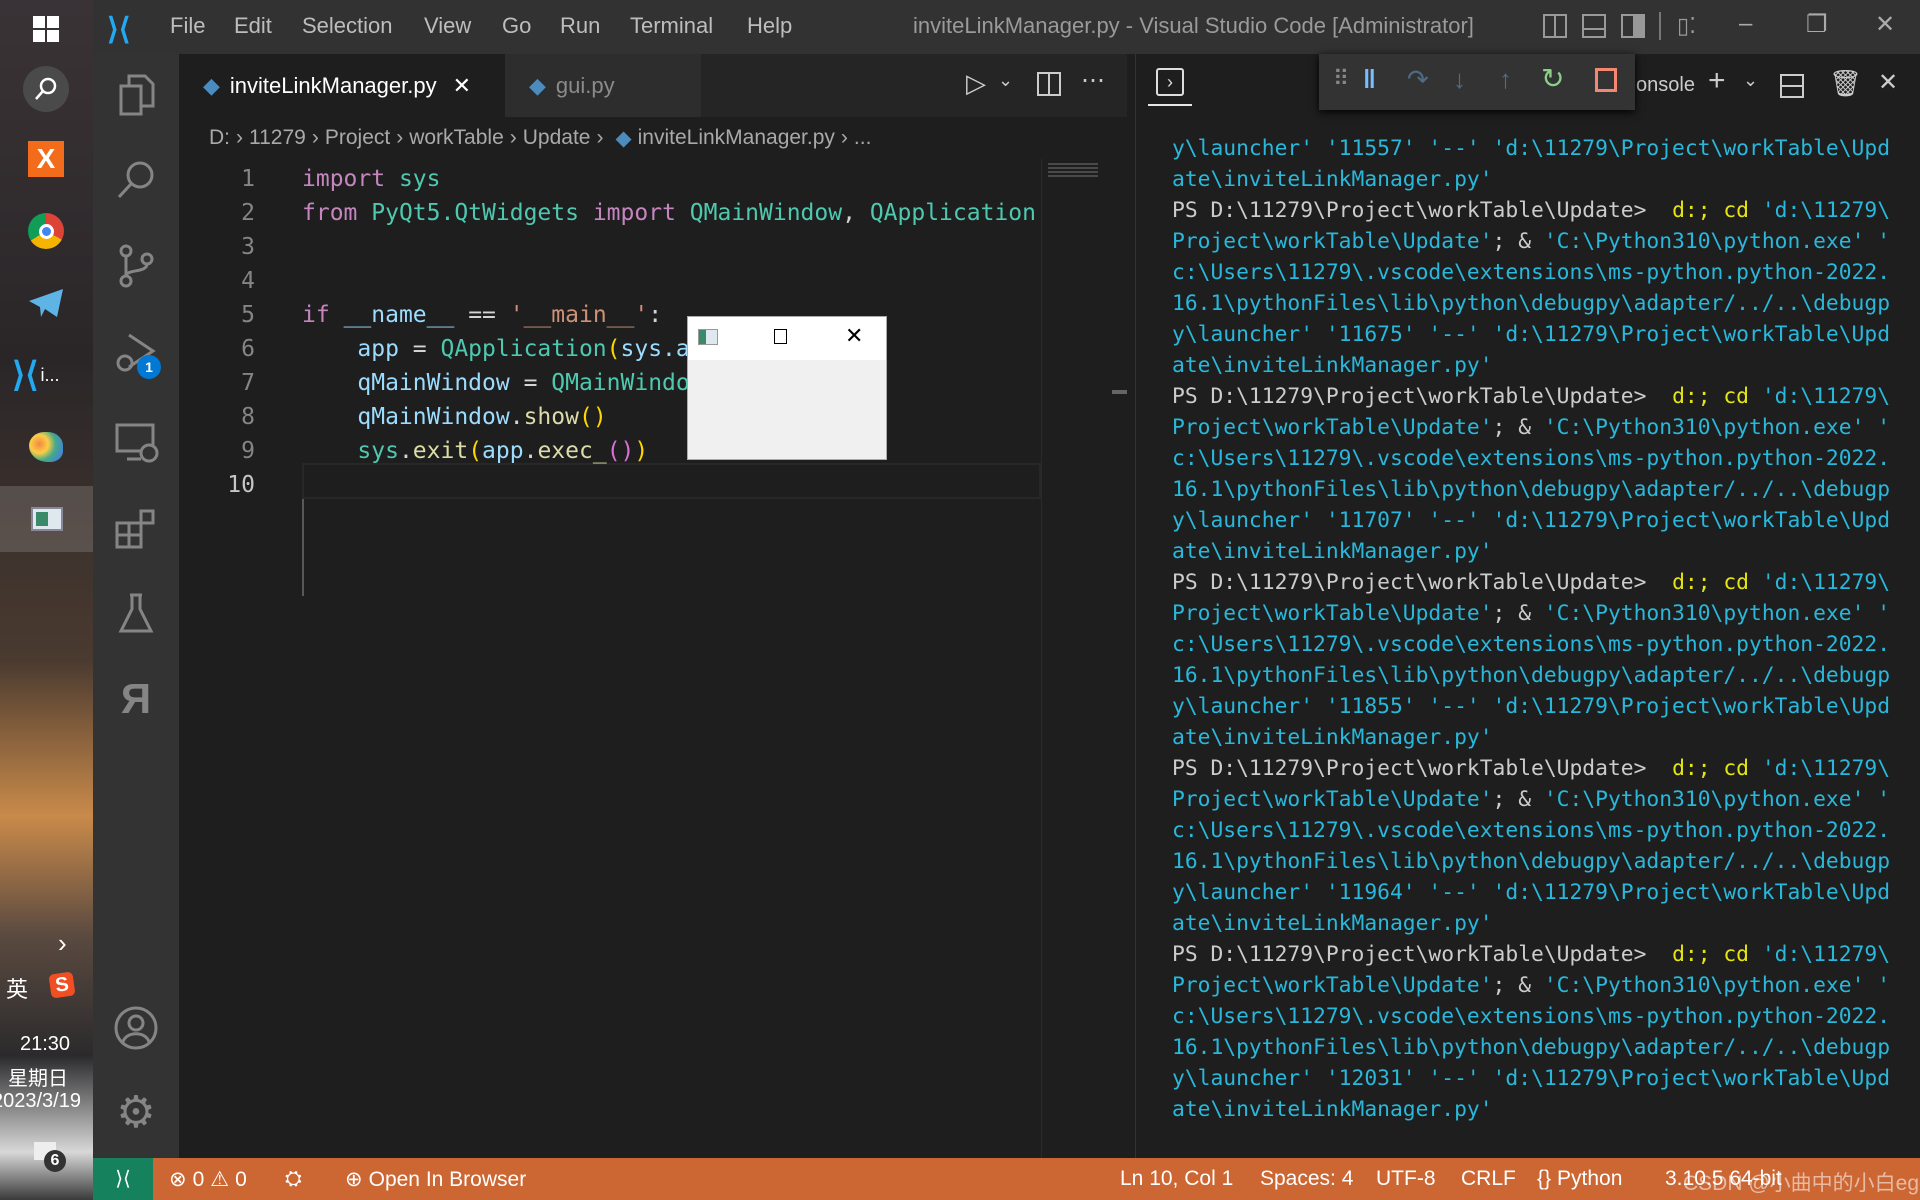 Image resolution: width=1920 pixels, height=1200 pixels. I want to click on qt-window-titlebar: ✕, so click(787, 338).